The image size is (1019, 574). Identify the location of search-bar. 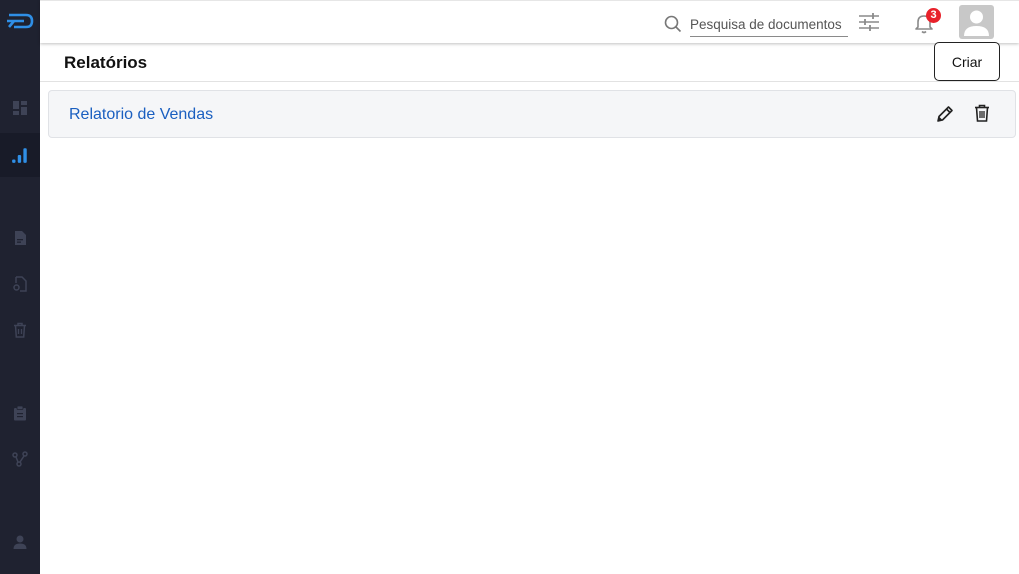
(756, 24).